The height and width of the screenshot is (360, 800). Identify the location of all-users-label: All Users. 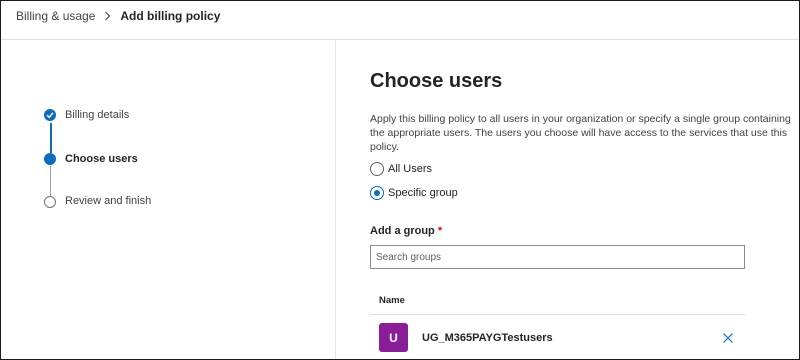
(410, 169).